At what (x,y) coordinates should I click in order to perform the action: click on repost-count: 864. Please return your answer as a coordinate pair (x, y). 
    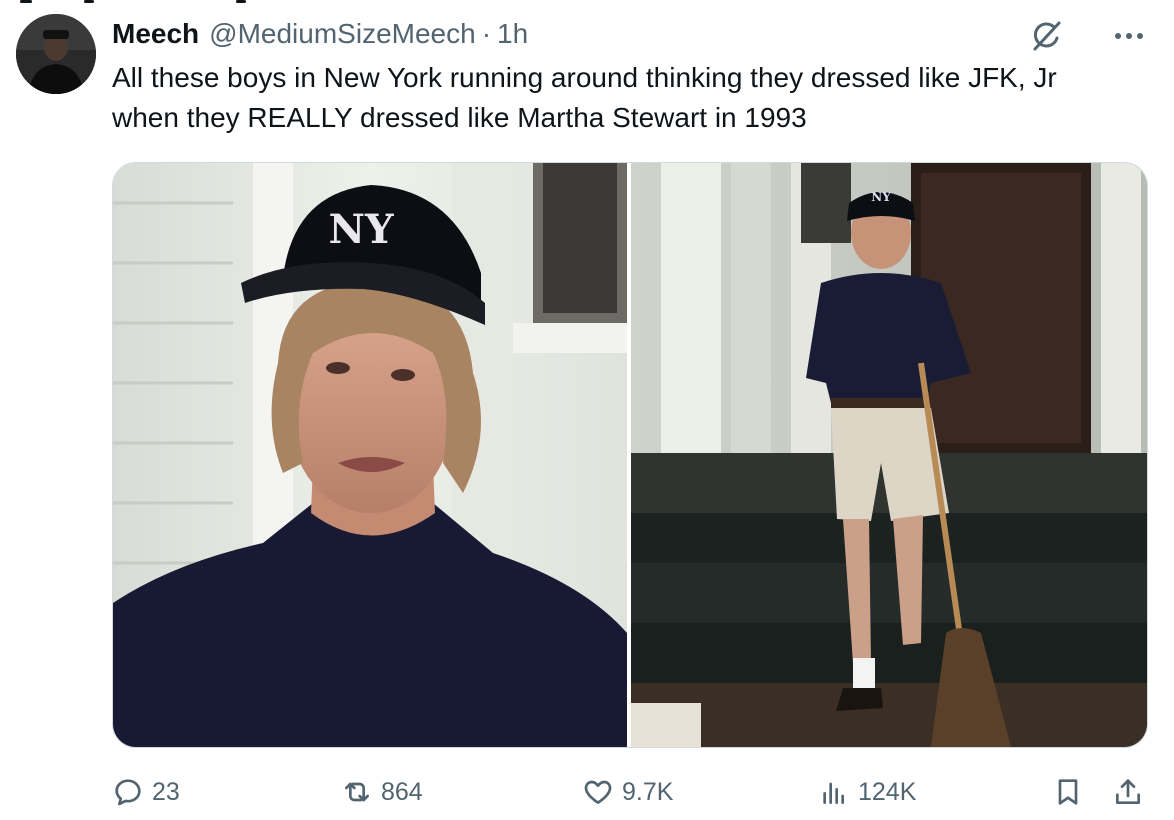
    Looking at the image, I should click on (402, 791).